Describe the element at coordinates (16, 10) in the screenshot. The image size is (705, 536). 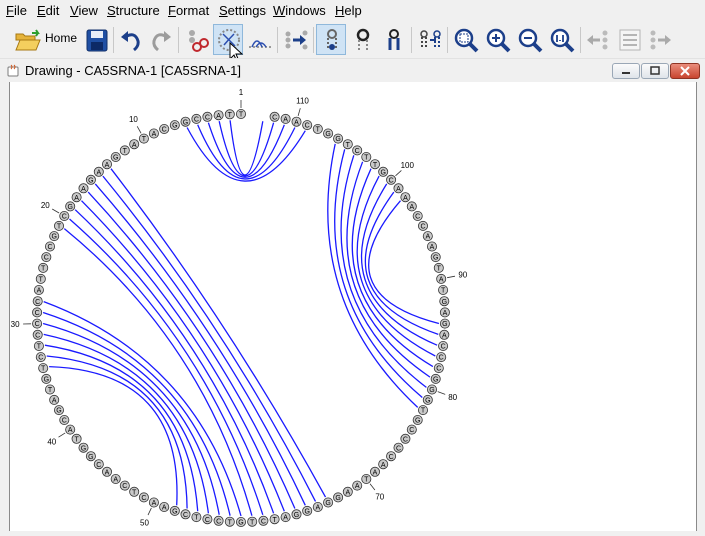
I see `menu-file: File` at that location.